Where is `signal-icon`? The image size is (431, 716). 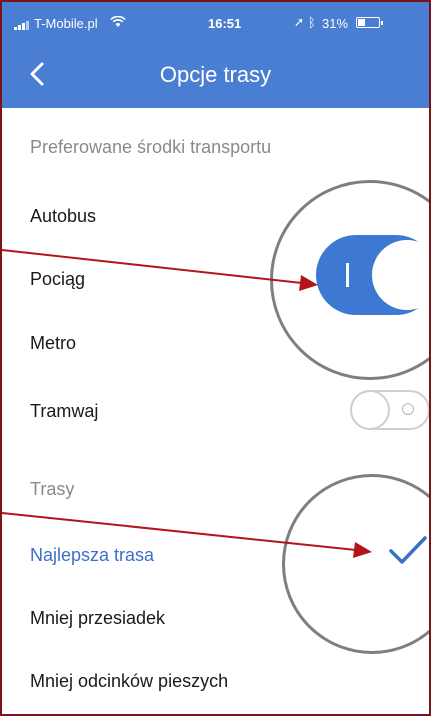
signal-icon is located at coordinates (23, 24).